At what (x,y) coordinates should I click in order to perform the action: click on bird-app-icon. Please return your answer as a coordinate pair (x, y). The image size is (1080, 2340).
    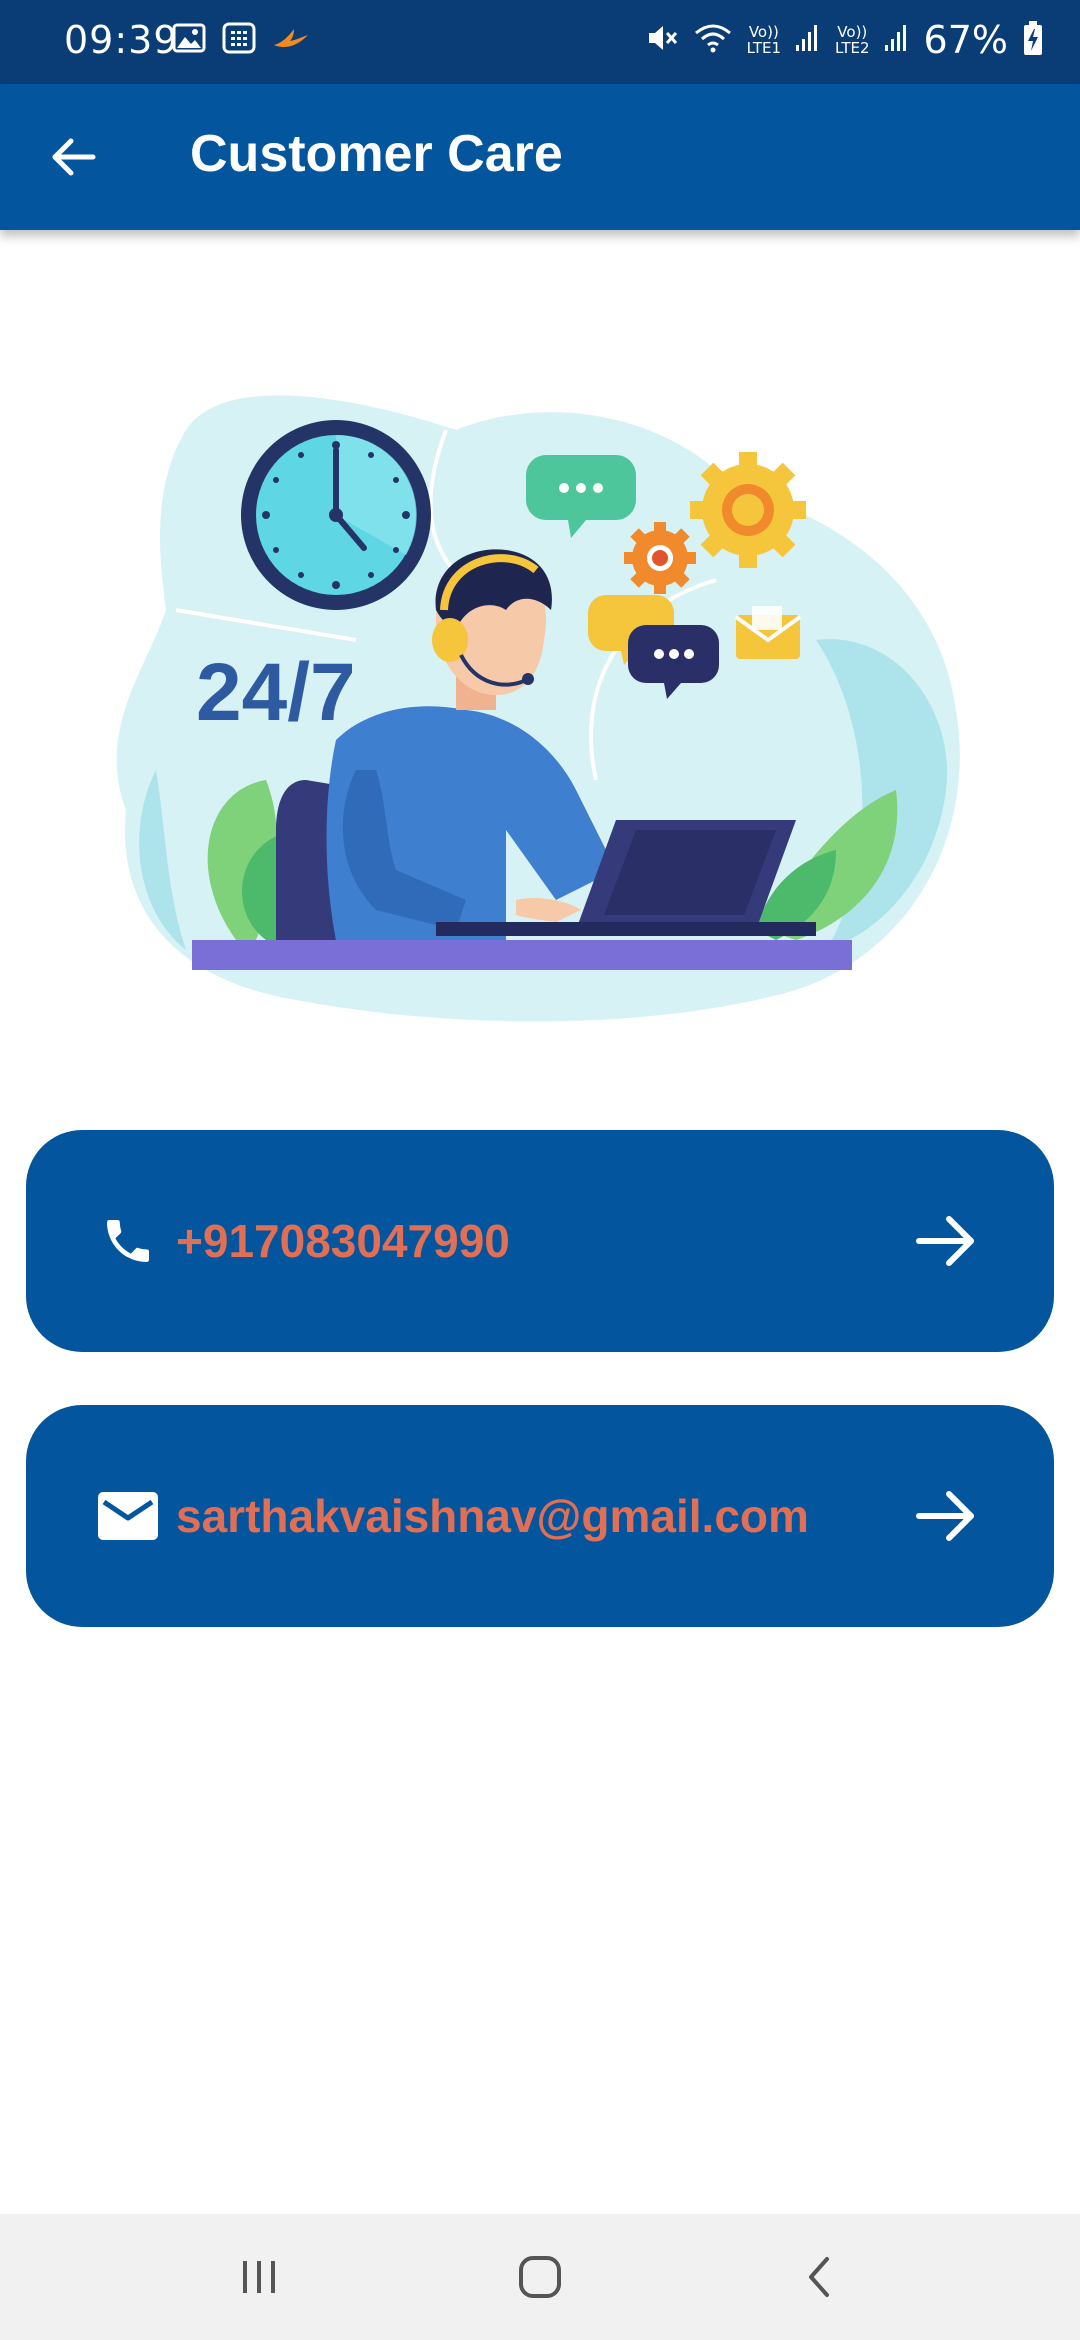
    Looking at the image, I should click on (291, 40).